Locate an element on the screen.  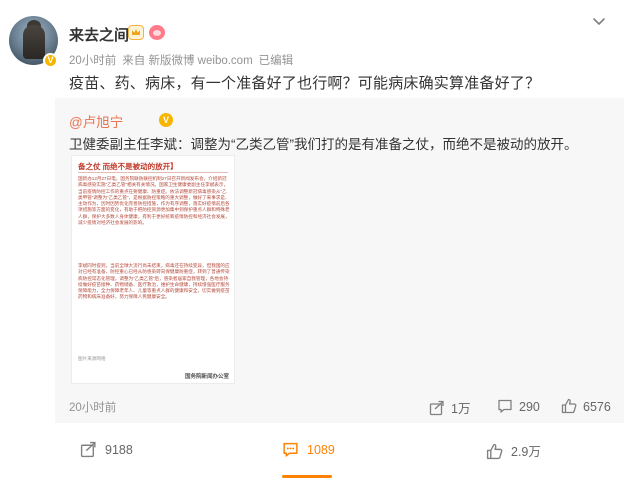
original-comment-count: 290 is located at coordinates (529, 407).